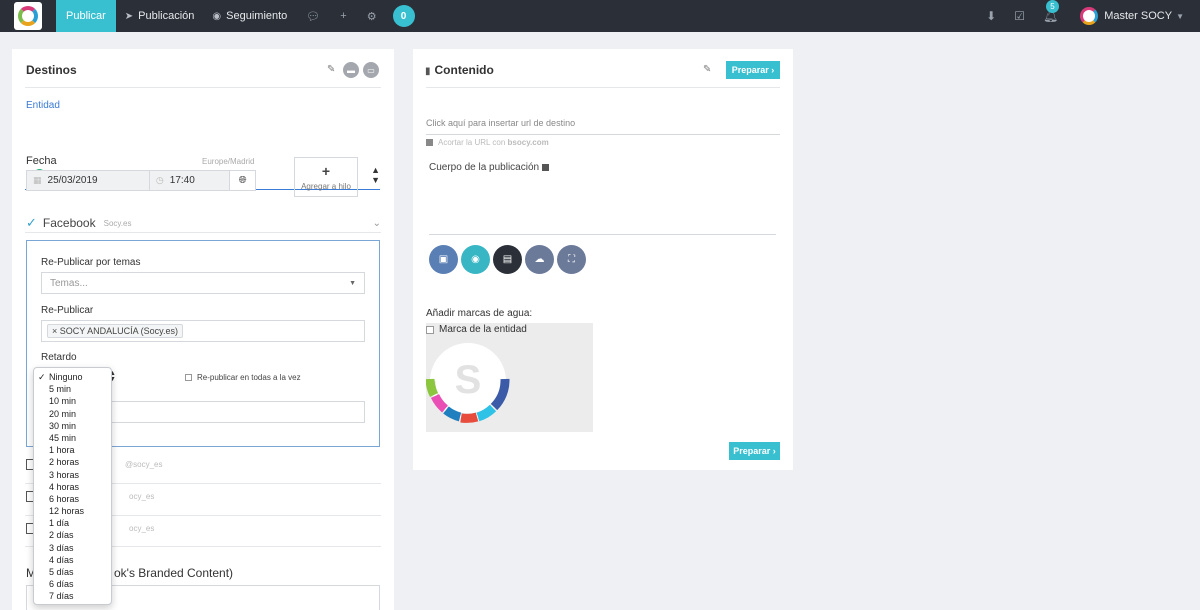 The height and width of the screenshot is (610, 1200). I want to click on globe-link-icon: ◉, so click(475, 259).